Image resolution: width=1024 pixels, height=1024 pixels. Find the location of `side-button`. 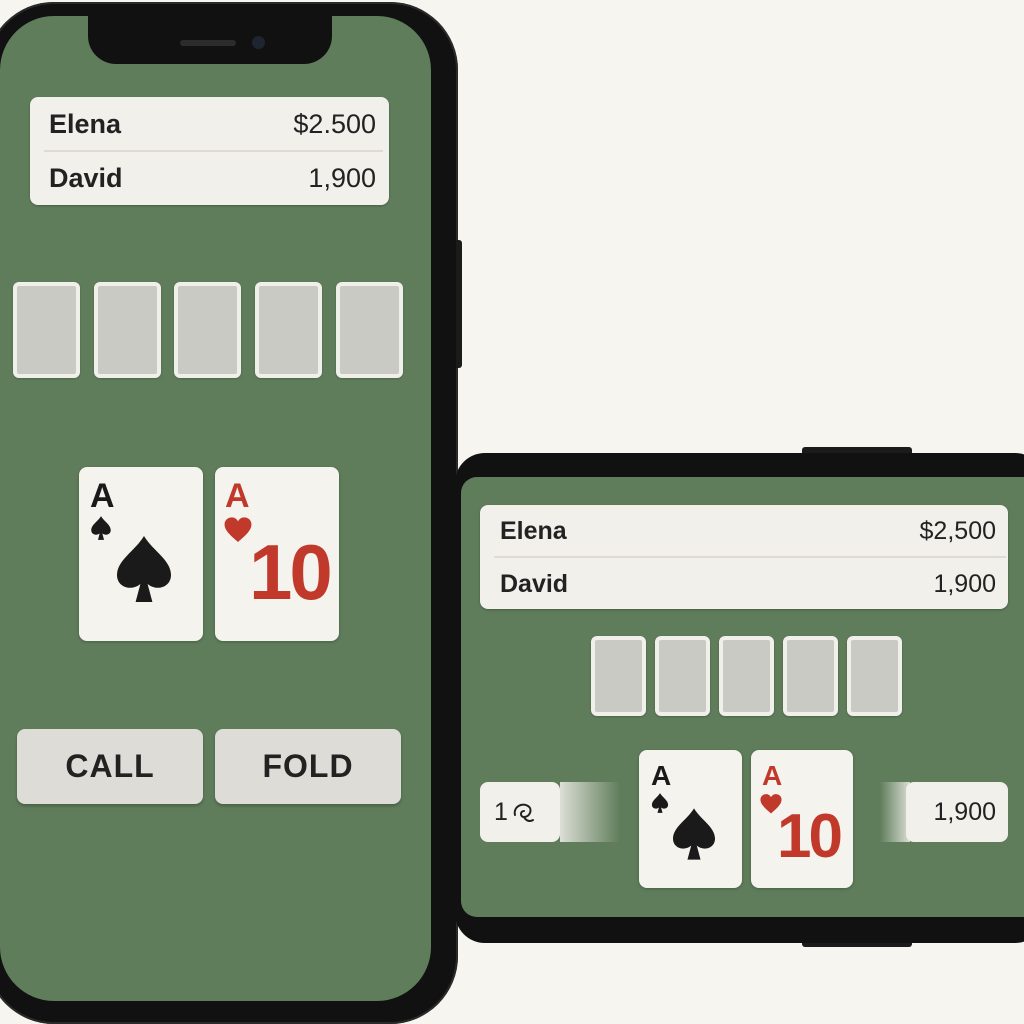

side-button is located at coordinates (459, 304).